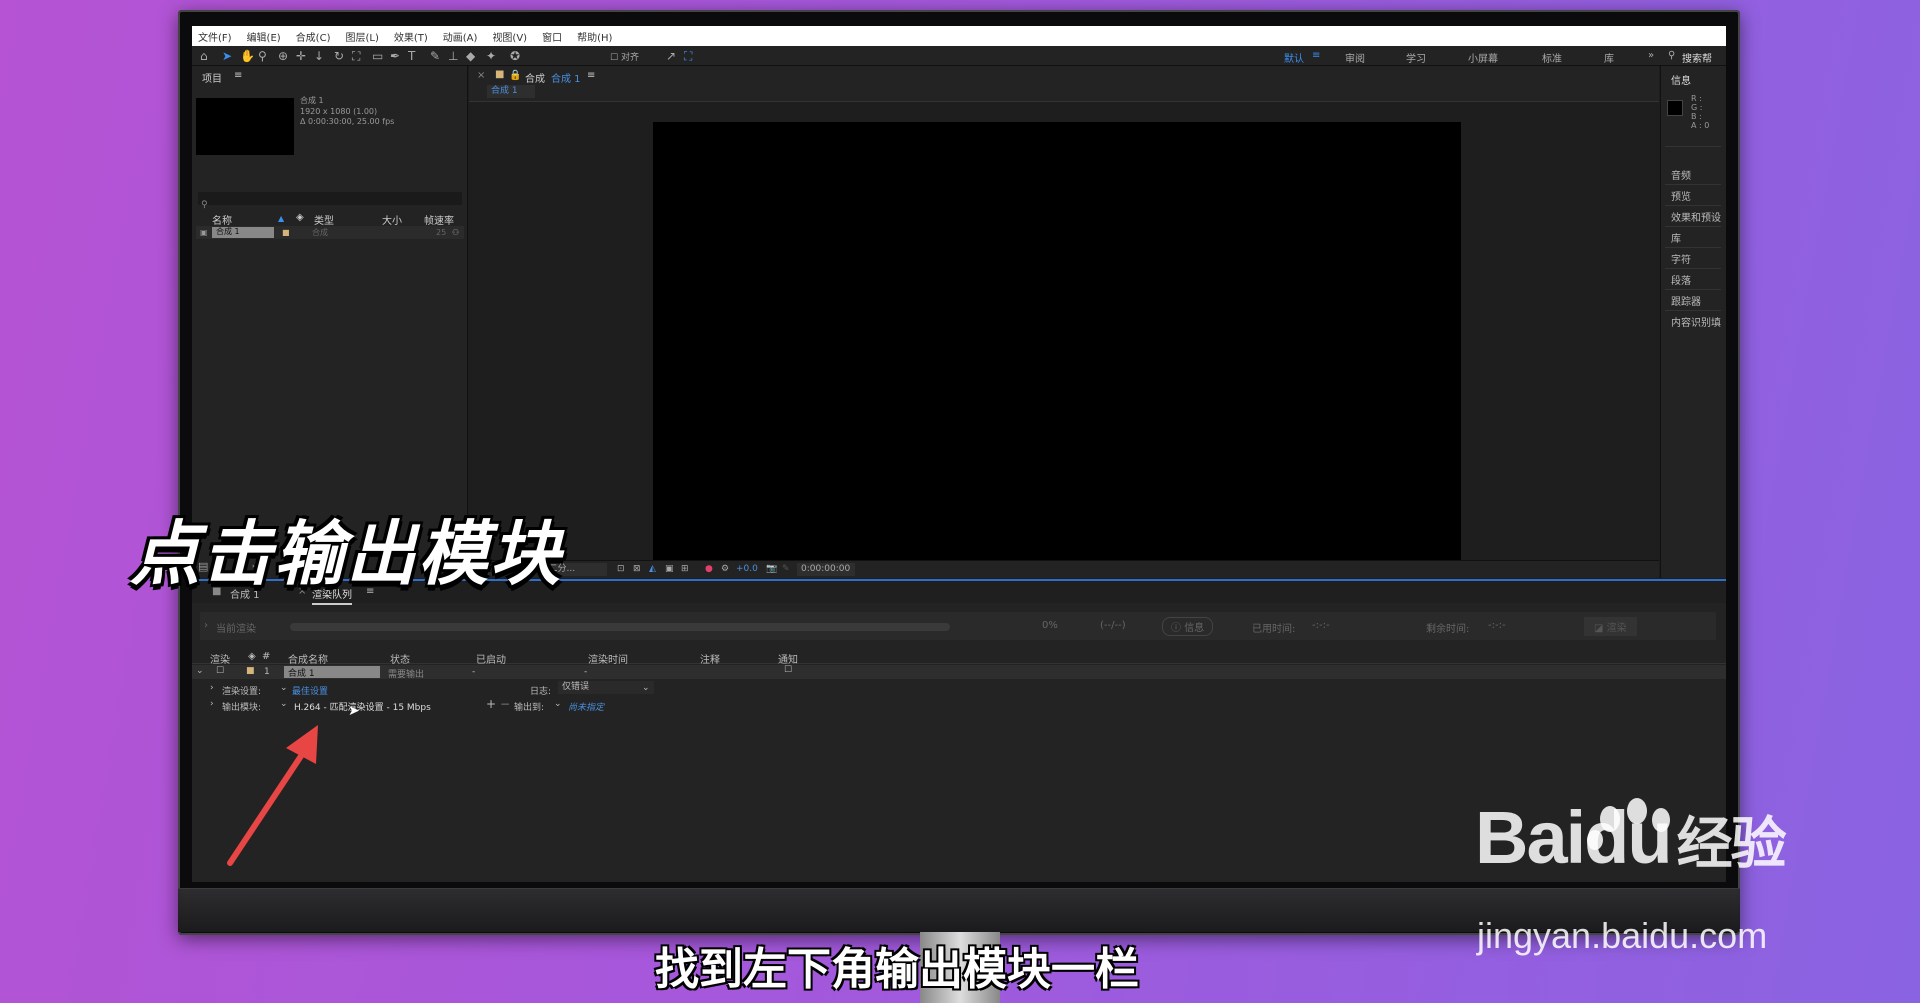  What do you see at coordinates (319, 56) in the screenshot?
I see `dolly-tool-icon: ↓` at bounding box center [319, 56].